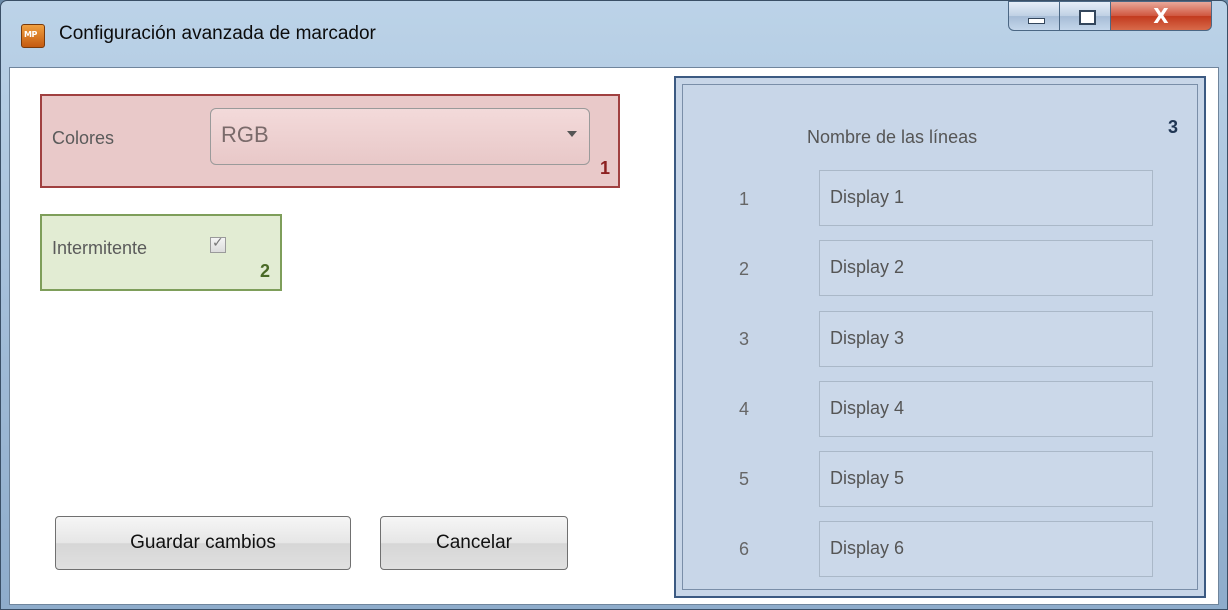 Image resolution: width=1228 pixels, height=610 pixels. I want to click on window-title: Configuración avanzada de marcador, so click(217, 33).